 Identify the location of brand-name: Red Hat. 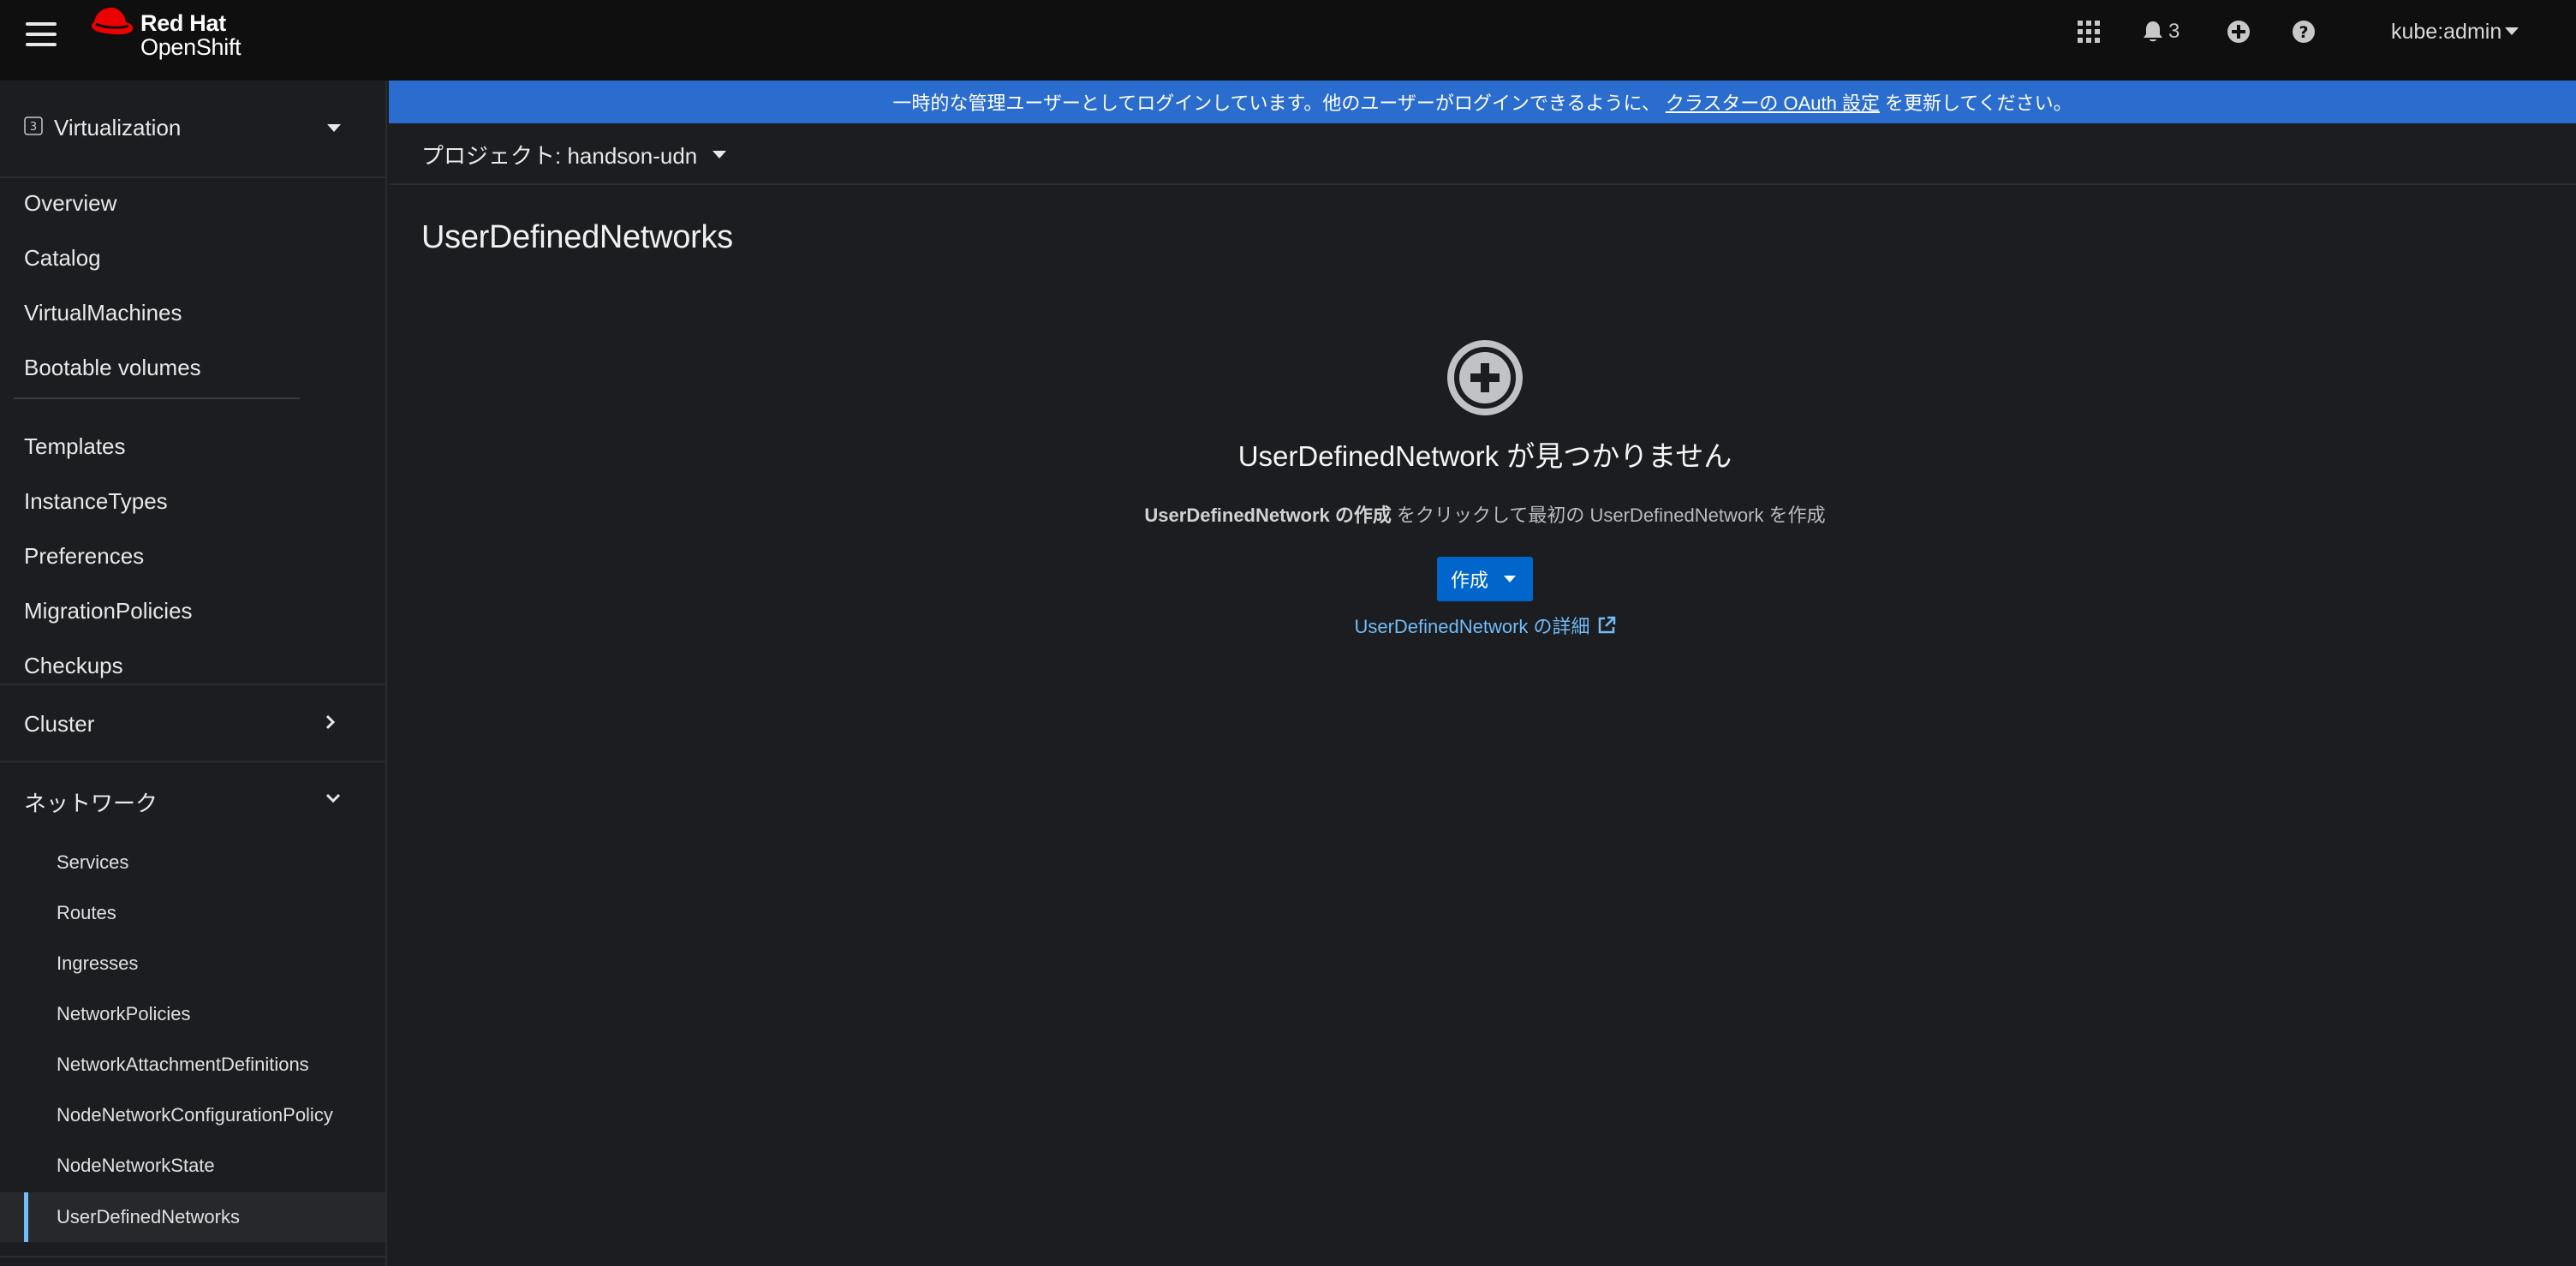
(183, 23).